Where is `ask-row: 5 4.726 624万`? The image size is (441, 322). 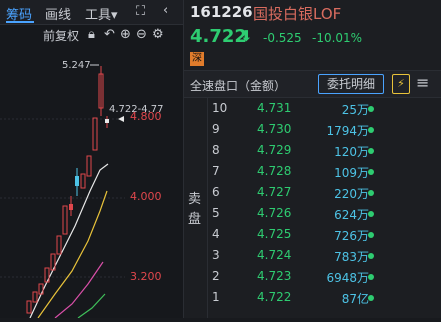
ask-row: 5 4.726 624万 is located at coordinates (312, 213).